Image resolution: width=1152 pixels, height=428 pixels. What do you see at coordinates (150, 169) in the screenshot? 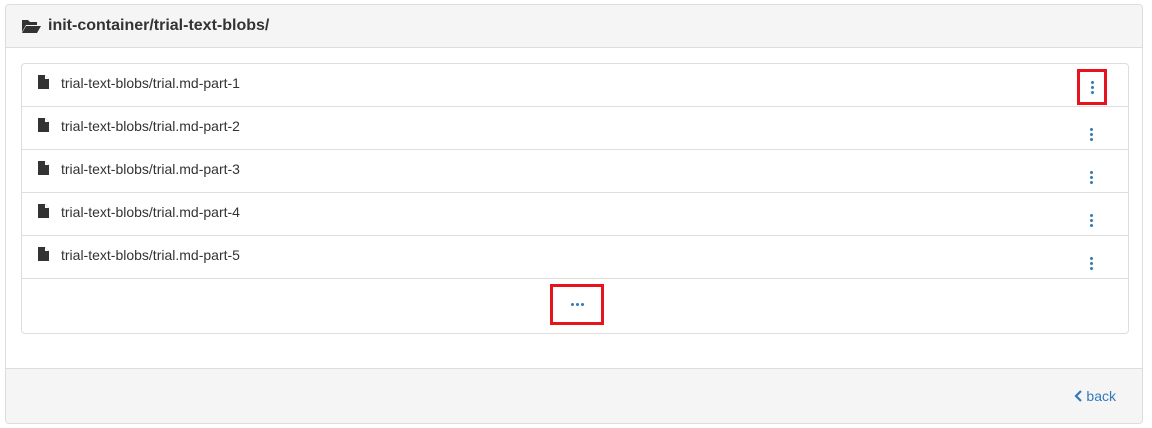
I see `file-name: trial-text-blobs/trial.md-part-3` at bounding box center [150, 169].